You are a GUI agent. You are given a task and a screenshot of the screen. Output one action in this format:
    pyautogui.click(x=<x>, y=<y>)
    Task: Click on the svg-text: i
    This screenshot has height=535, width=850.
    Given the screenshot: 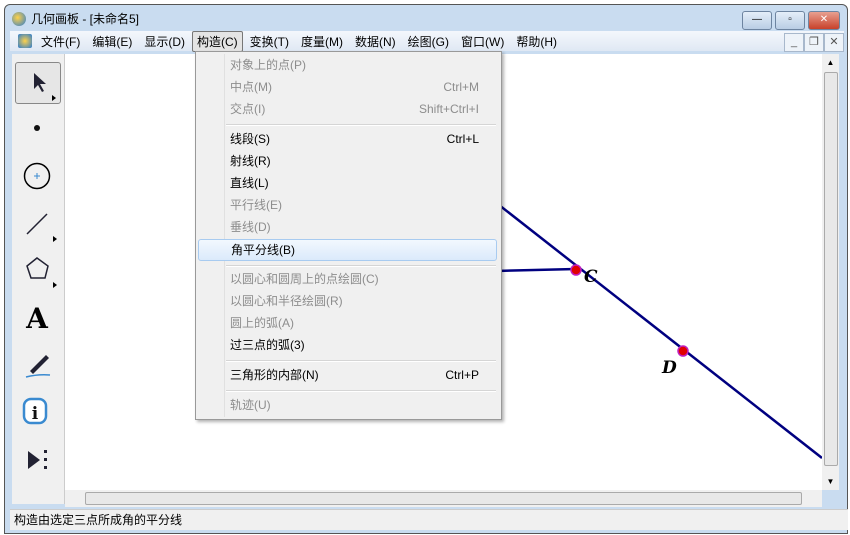 What is the action you would take?
    pyautogui.click(x=35, y=414)
    